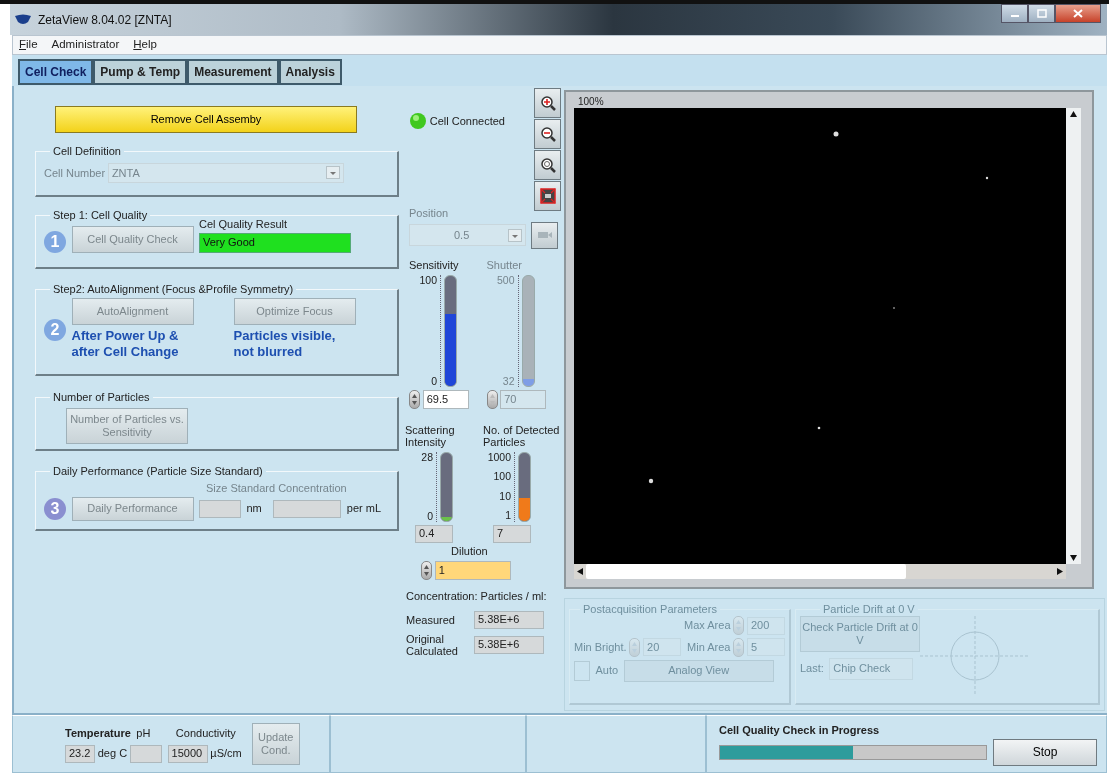 This screenshot has width=1109, height=781. I want to click on value-readout: 0.4, so click(434, 533).